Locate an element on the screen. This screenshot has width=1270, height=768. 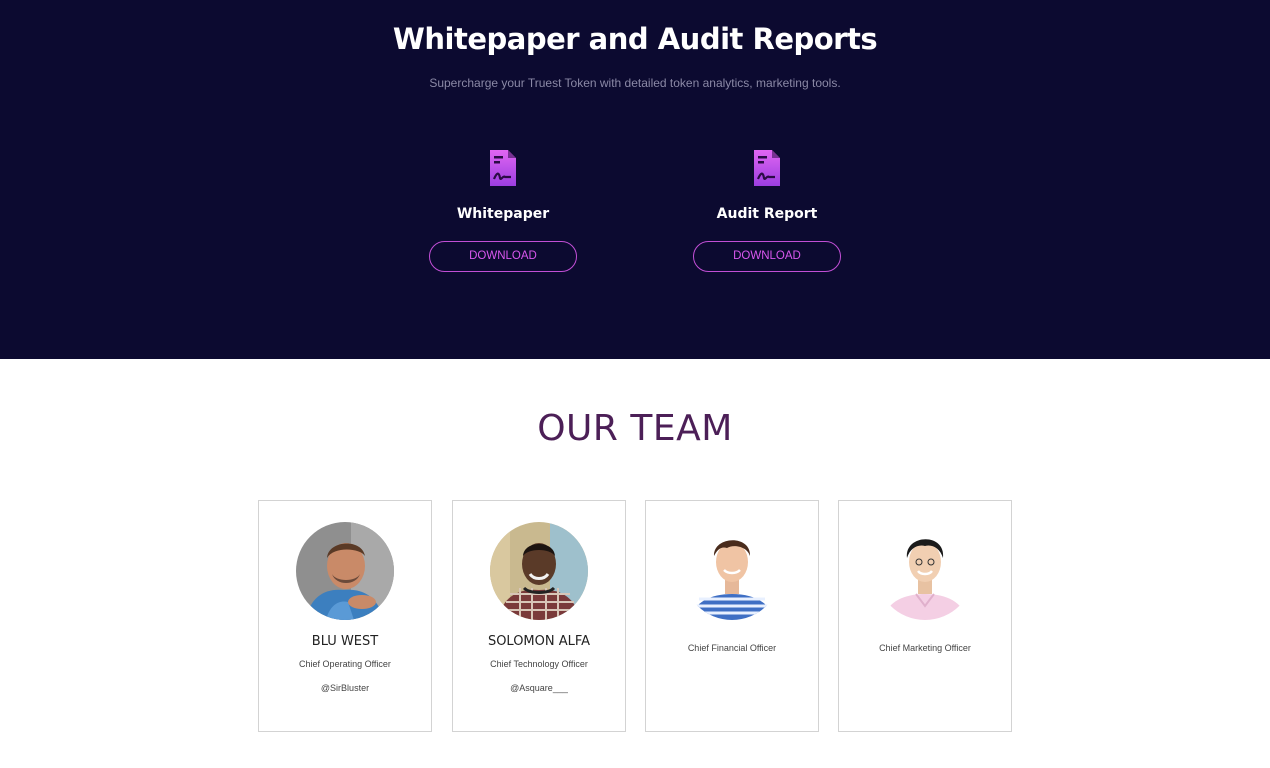
member-name: BLU WEST is located at coordinates (345, 641).